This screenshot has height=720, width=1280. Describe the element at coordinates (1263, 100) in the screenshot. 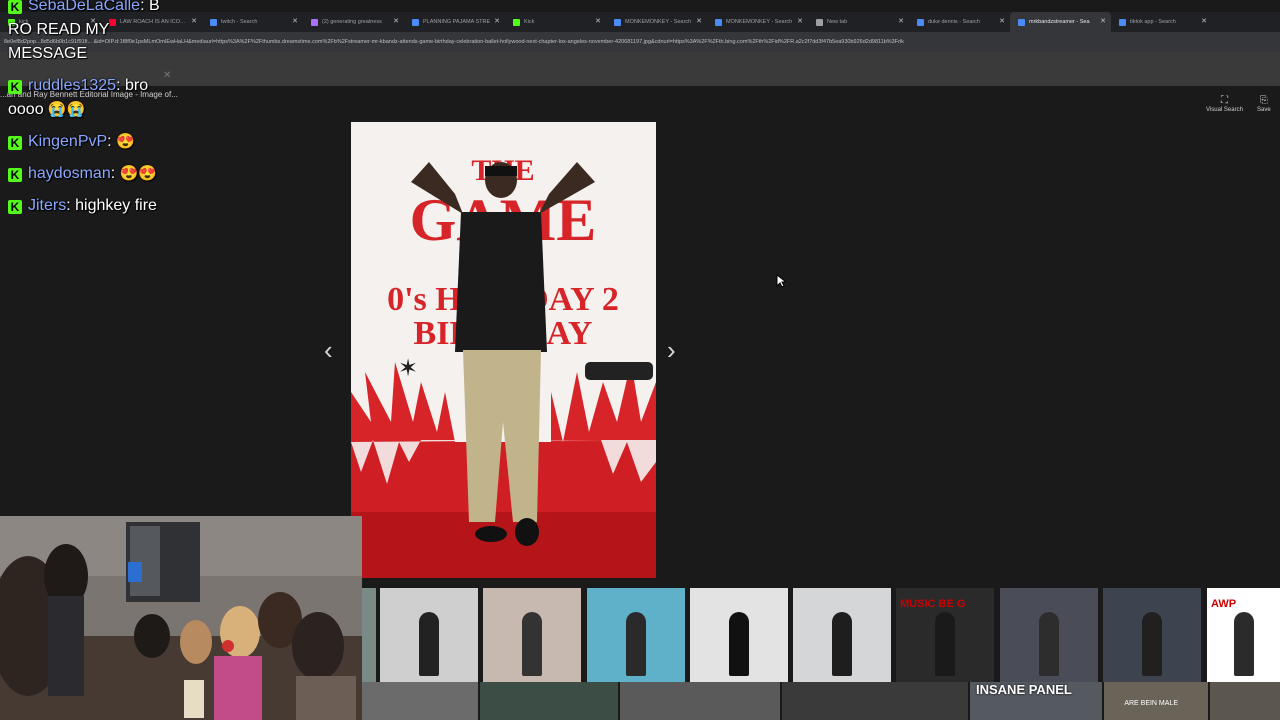

I see `save-icon: ⎘` at that location.